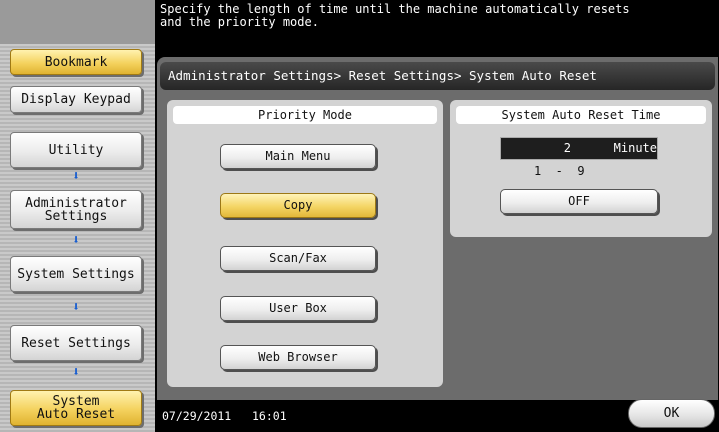 Image resolution: width=719 pixels, height=432 pixels. Describe the element at coordinates (76, 408) in the screenshot. I see `nav-system-auto-reset-button: System Auto Reset` at that location.